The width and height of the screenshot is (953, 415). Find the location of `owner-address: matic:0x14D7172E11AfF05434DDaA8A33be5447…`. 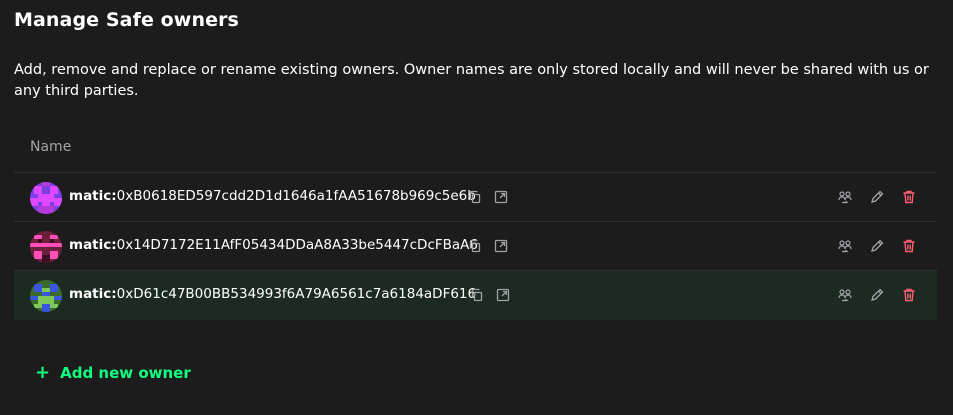

owner-address: matic:0x14D7172E11AfF05434DDaA8A33be5447… is located at coordinates (273, 245).